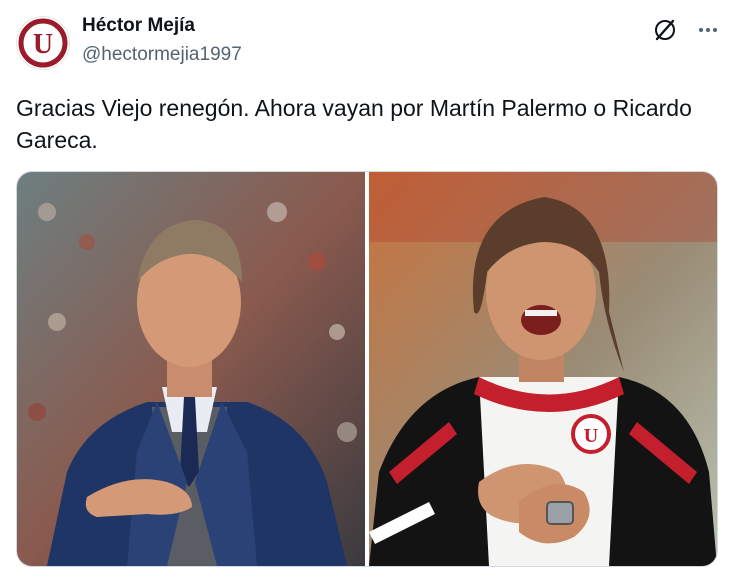 This screenshot has height=581, width=746. Describe the element at coordinates (591, 436) in the screenshot. I see `jacket-crest-letter: U` at that location.